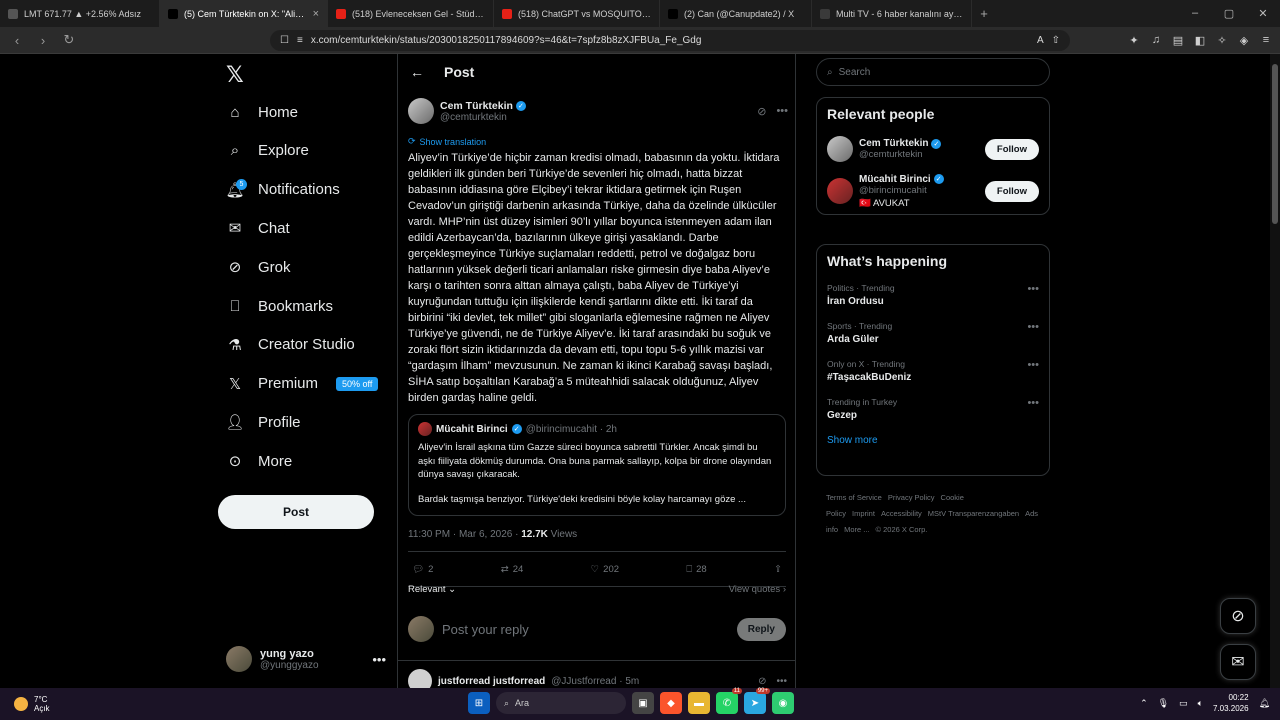 The height and width of the screenshot is (720, 1280). I want to click on ai-icon: ✧, so click(1222, 40).